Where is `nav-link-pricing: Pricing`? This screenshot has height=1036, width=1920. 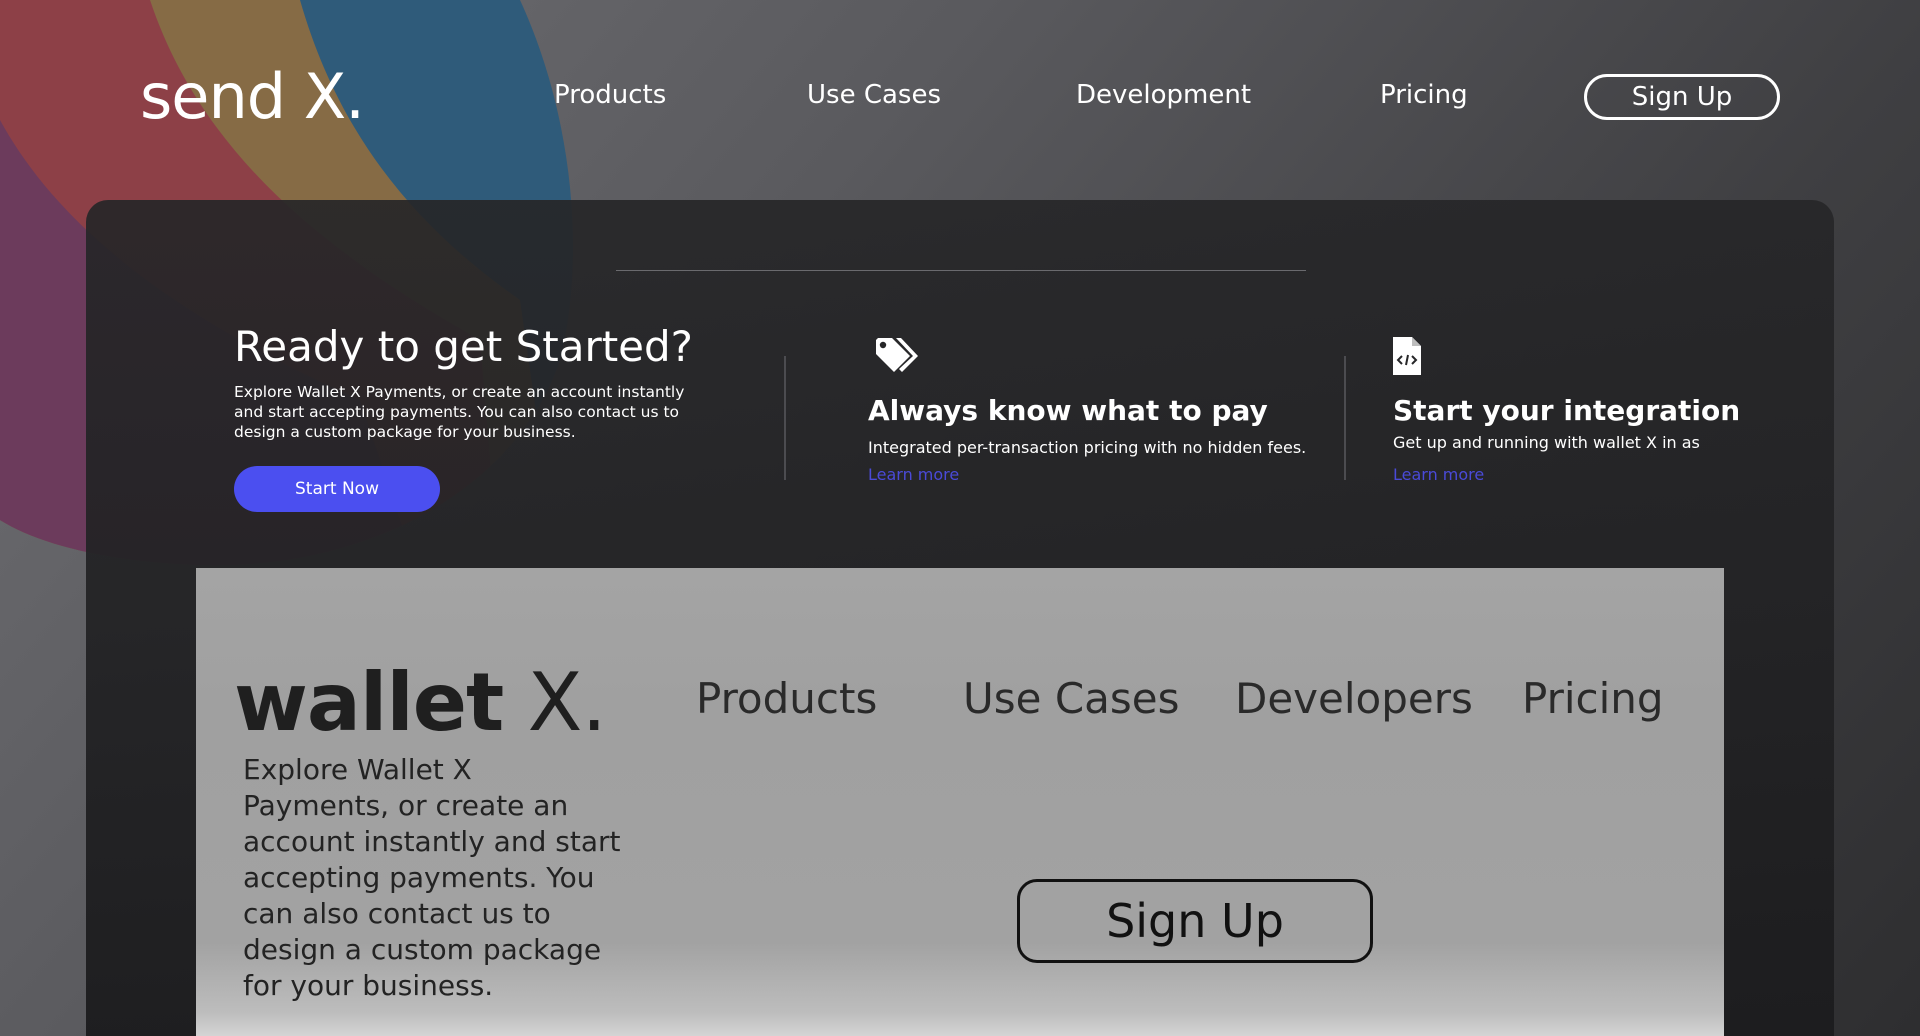
nav-link-pricing: Pricing is located at coordinates (1424, 95).